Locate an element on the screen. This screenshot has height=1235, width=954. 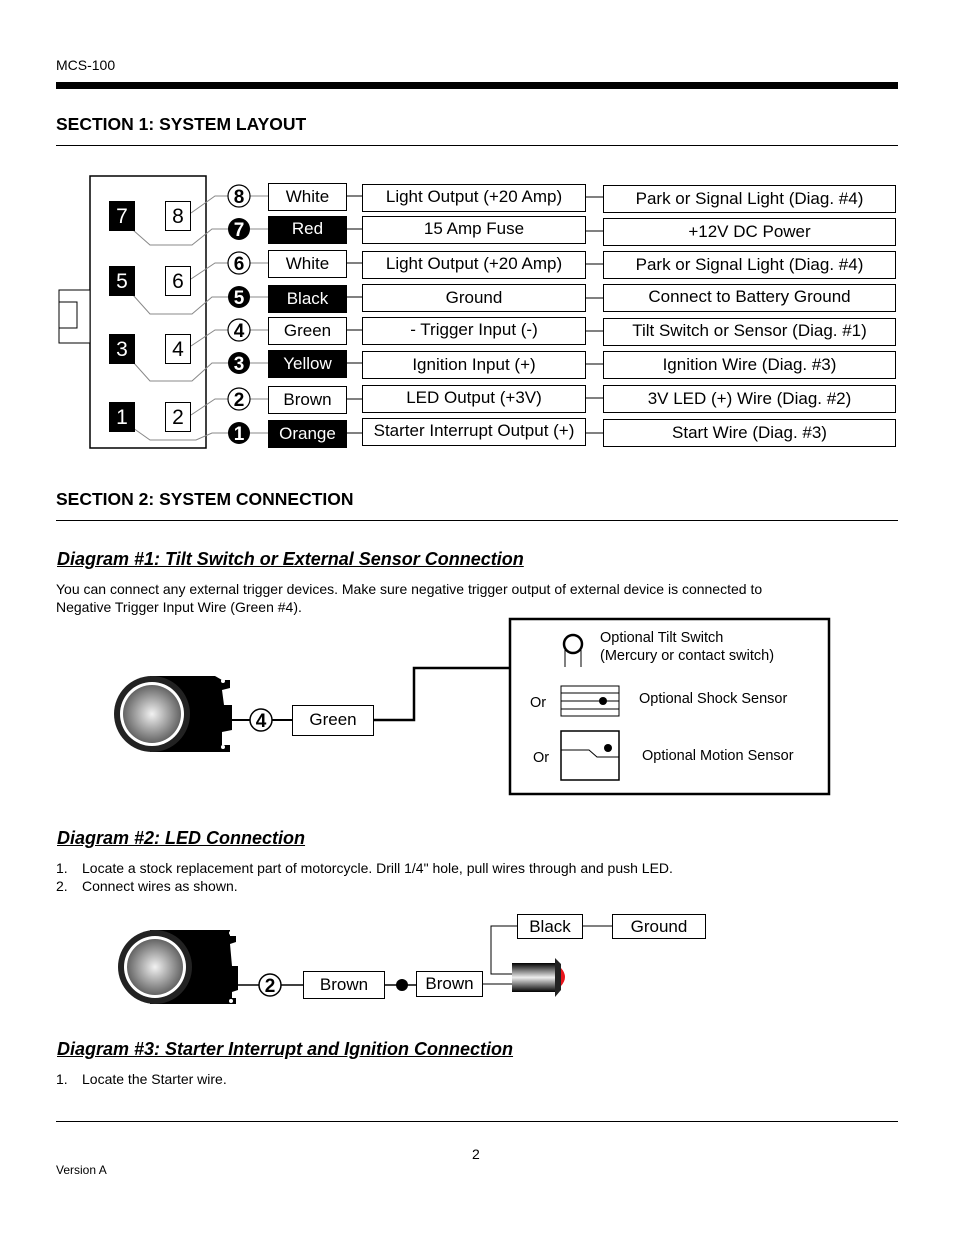
diagram1-description-line2: Negative Trigger Input Wire (Green #4). is located at coordinates (179, 607).